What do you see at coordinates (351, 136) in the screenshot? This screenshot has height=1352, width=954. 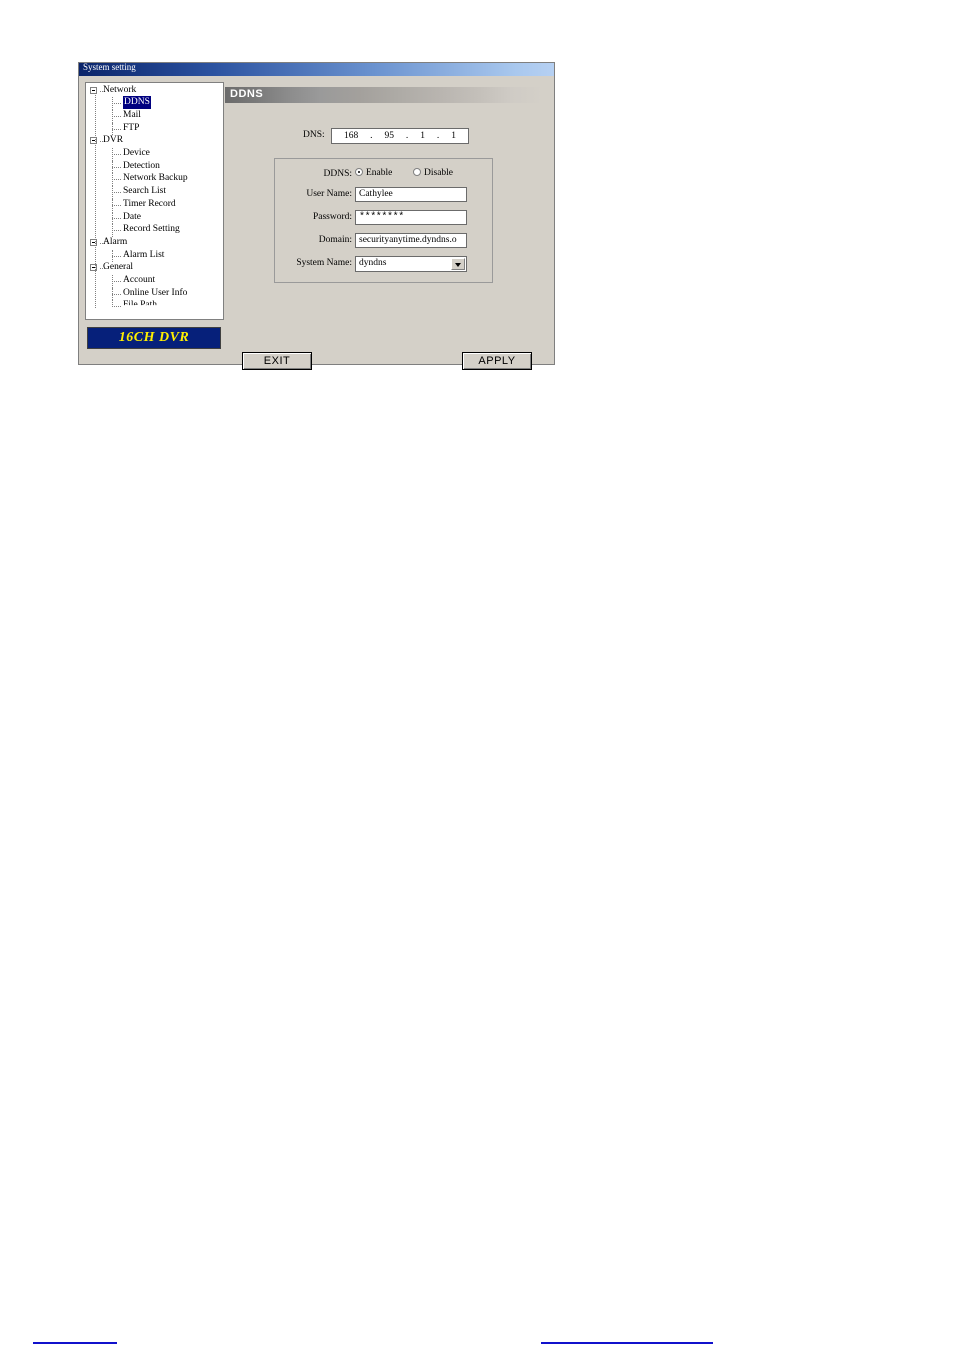 I see `dns-octet-1: 168` at bounding box center [351, 136].